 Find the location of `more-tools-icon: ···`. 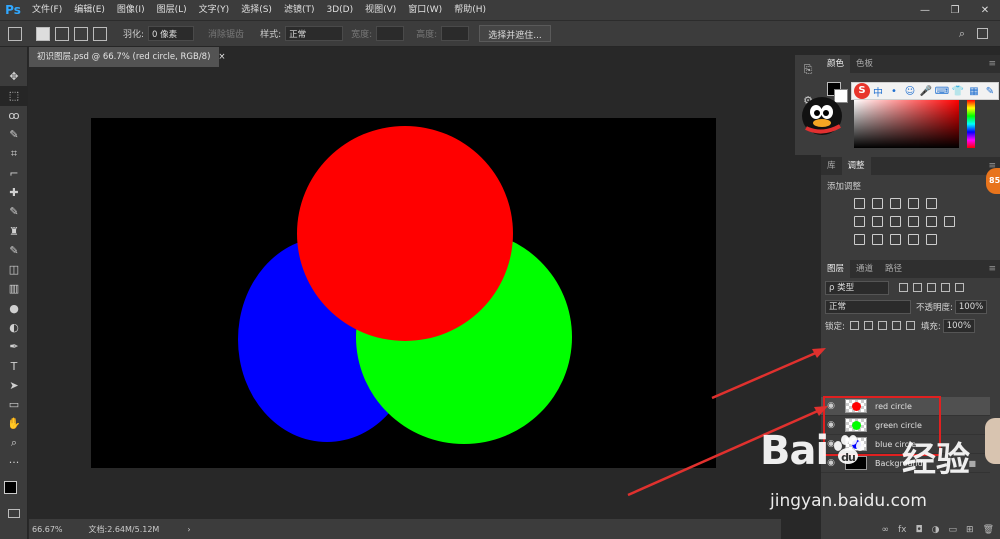

more-tools-icon: ··· is located at coordinates (14, 462).